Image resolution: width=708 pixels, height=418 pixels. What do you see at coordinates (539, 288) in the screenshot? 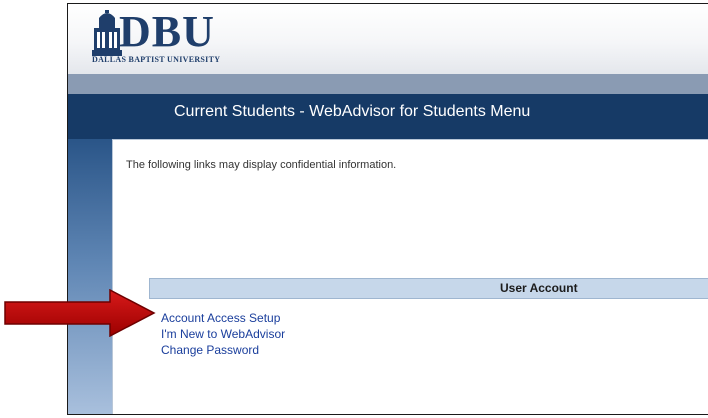
I see `section-heading: User Account` at bounding box center [539, 288].